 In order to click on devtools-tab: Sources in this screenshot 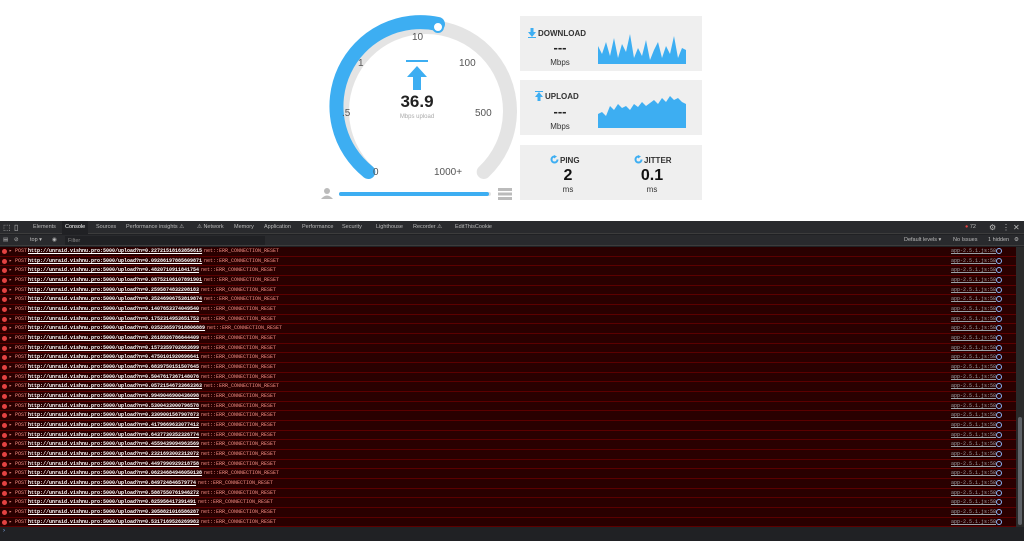, I will do `click(106, 227)`.